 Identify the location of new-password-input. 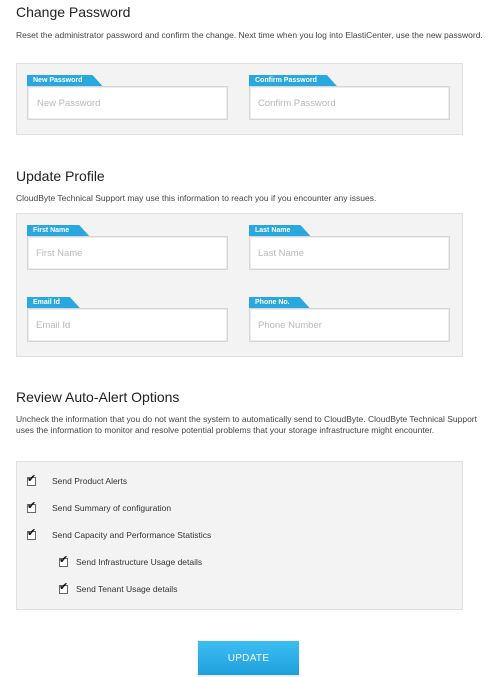
(127, 103).